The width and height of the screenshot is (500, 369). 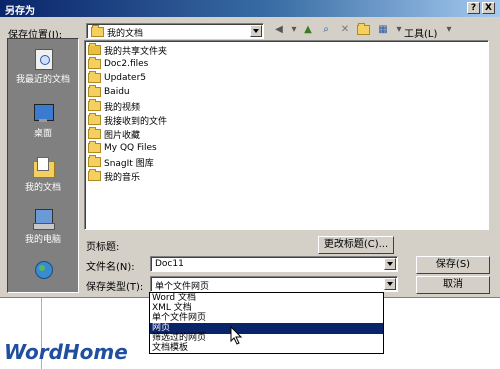 I want to click on desktop-icon, so click(x=43, y=113).